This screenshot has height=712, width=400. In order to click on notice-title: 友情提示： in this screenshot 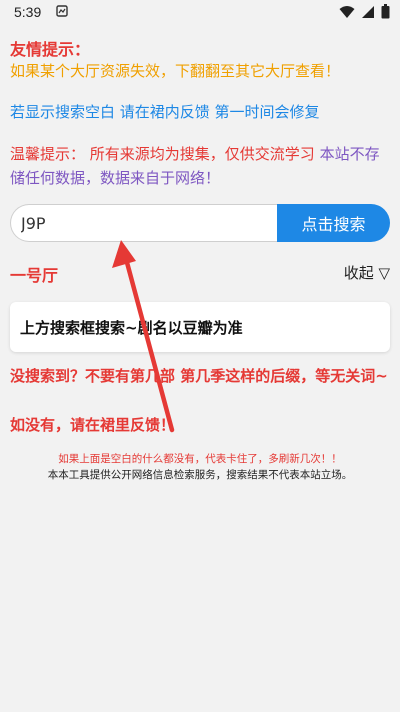, I will do `click(50, 49)`.